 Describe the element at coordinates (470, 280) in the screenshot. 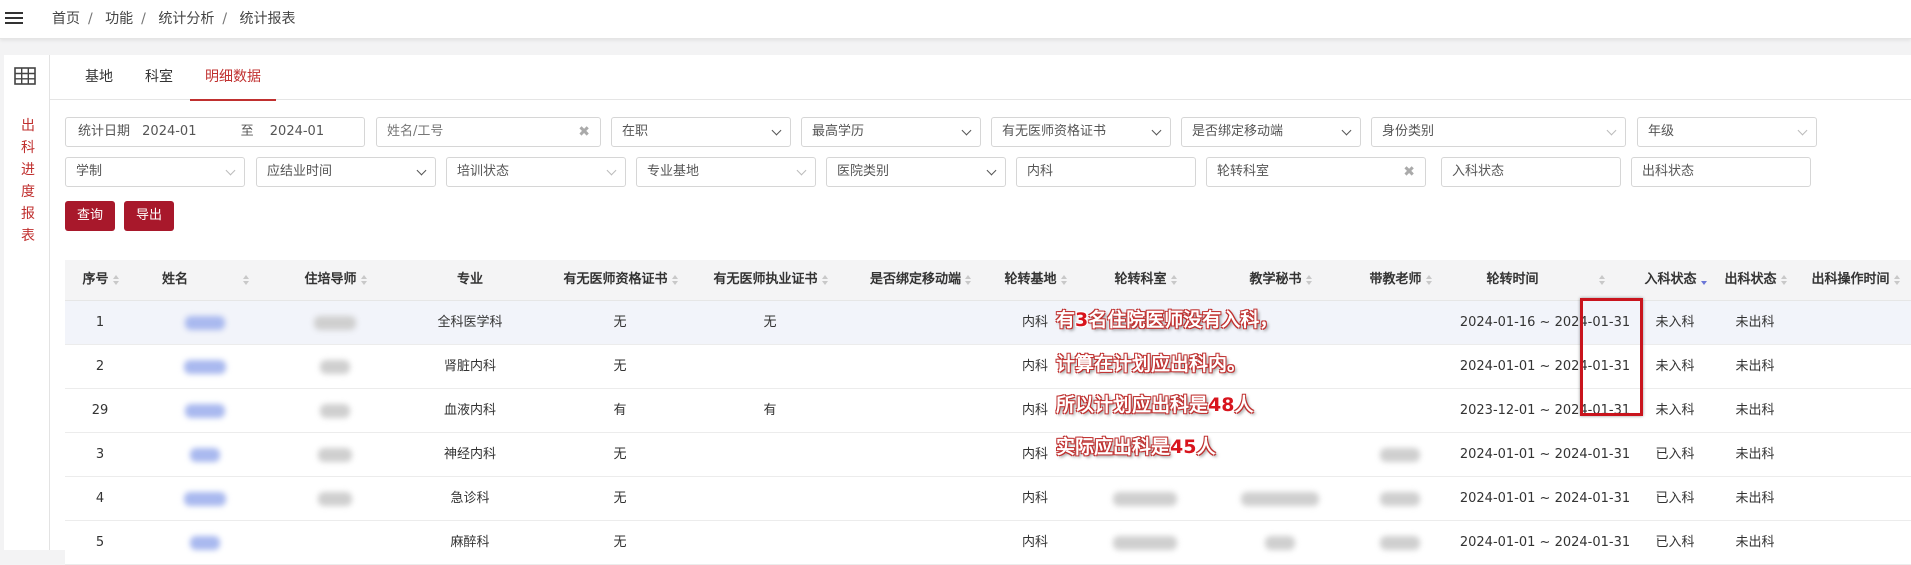

I see `col-major: 专业` at that location.